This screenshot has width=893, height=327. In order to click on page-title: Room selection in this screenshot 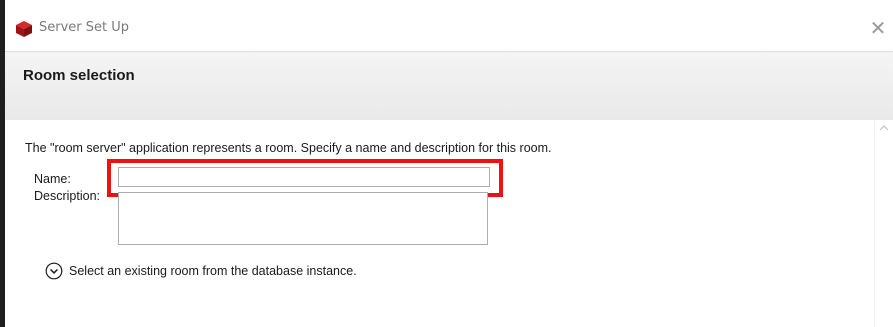, I will do `click(79, 75)`.